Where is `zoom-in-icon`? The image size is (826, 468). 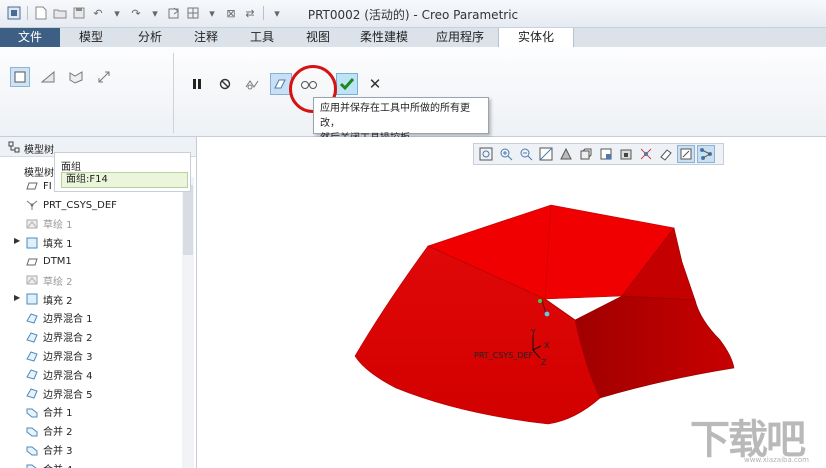 zoom-in-icon is located at coordinates (506, 154).